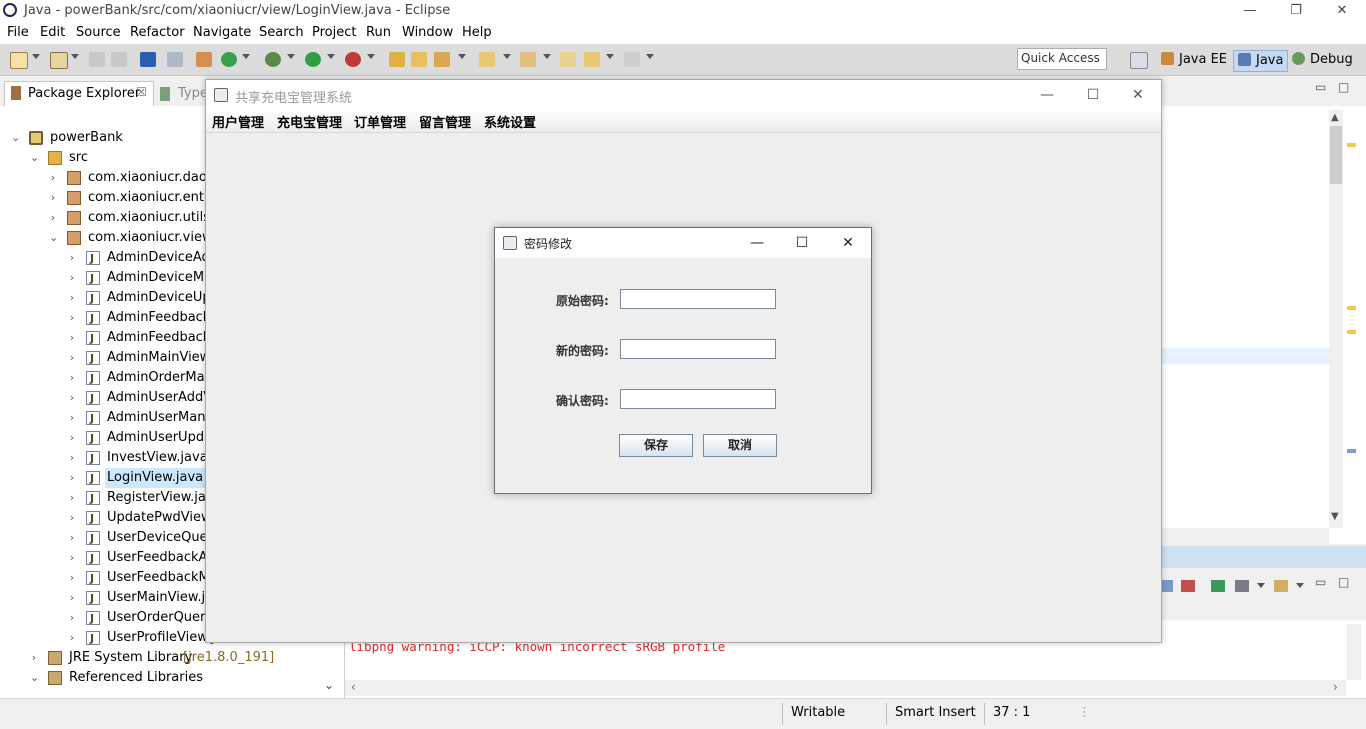 The image size is (1366, 729). Describe the element at coordinates (1296, 11) in the screenshot. I see `restore-button: ❐` at that location.